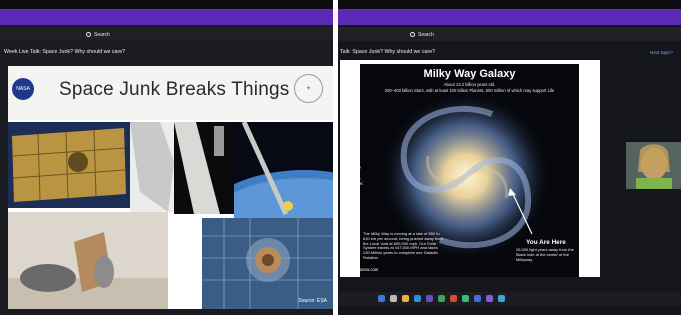  Describe the element at coordinates (174, 89) in the screenshot. I see `slide-title: Space Junk Breaks Things` at that location.